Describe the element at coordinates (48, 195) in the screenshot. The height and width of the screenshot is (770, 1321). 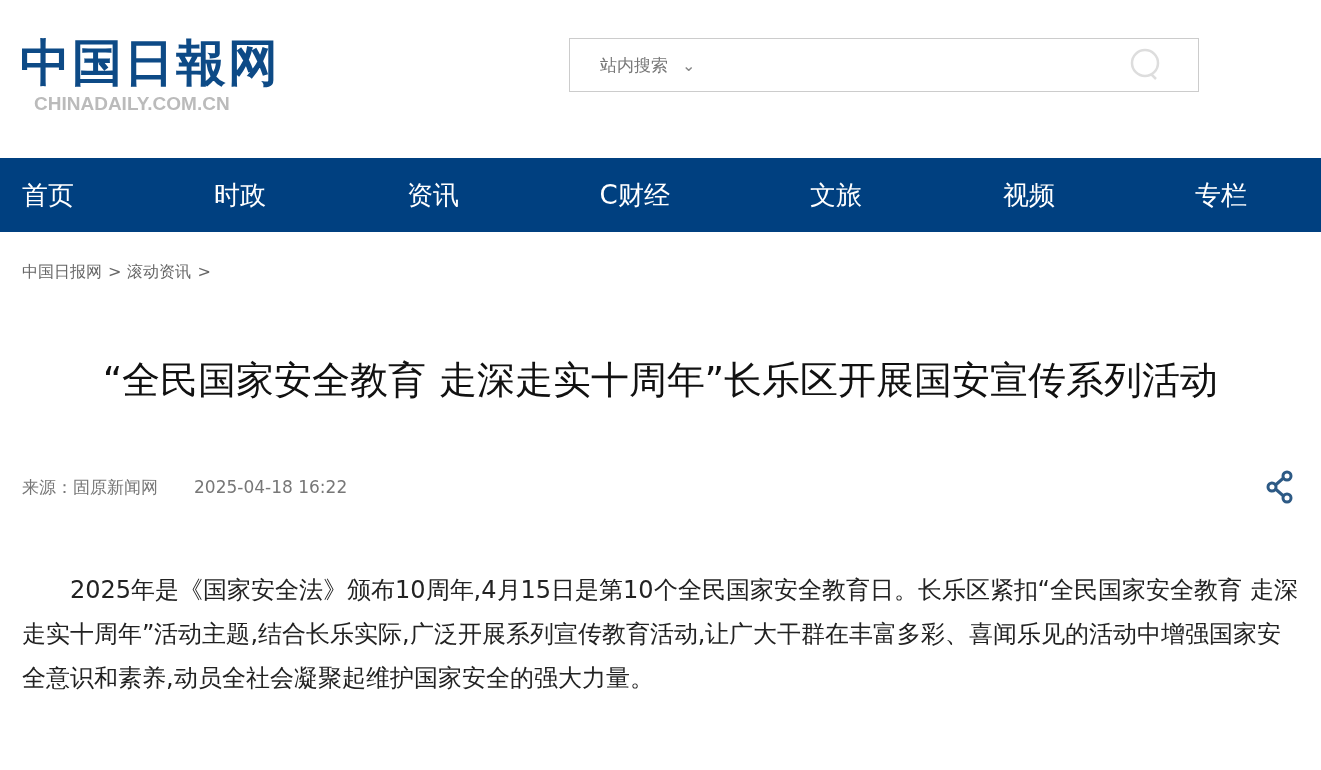
I see `nav-link: 首页` at that location.